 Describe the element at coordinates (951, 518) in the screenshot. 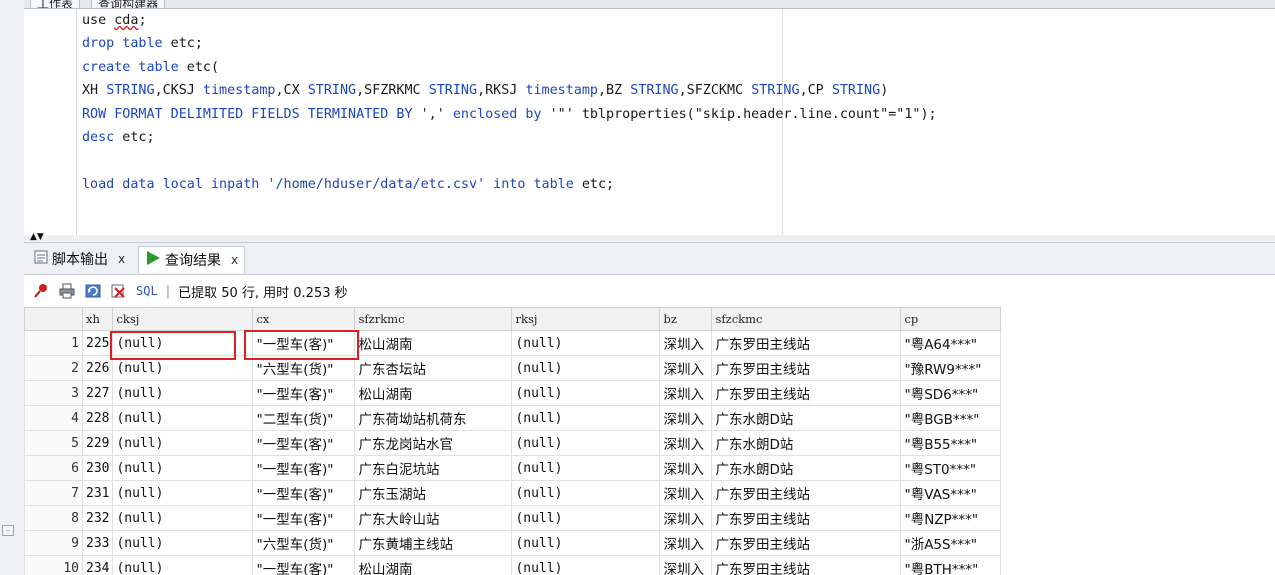

I see `grid-cell-cp: "粤NZP***"` at that location.